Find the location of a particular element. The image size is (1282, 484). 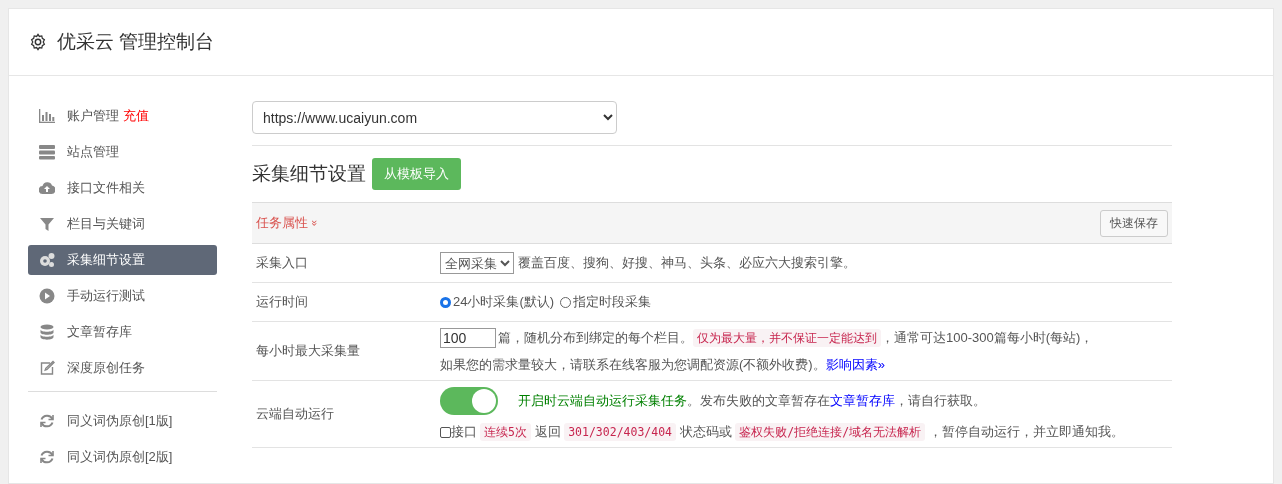

recharge-link: 充值 is located at coordinates (136, 116).